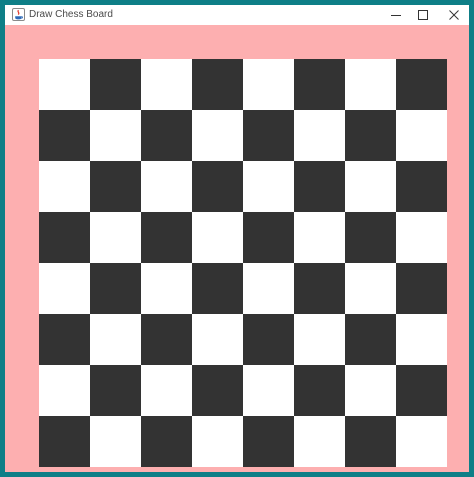 The image size is (474, 477). I want to click on window-title: Draw Chess Board, so click(71, 14).